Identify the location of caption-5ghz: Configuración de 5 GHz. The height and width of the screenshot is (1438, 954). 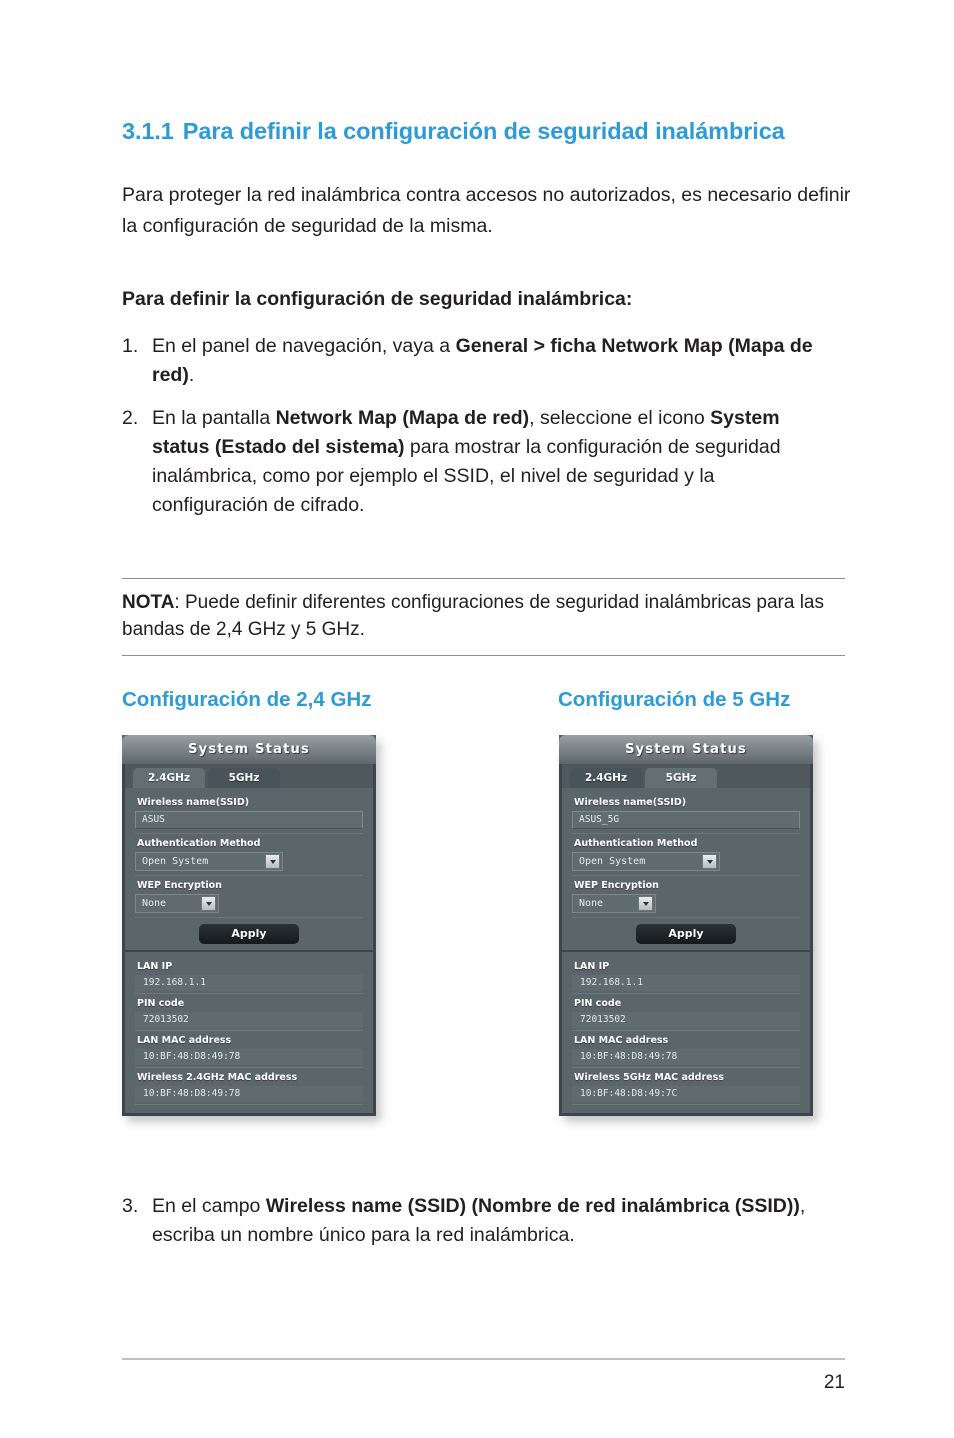
(674, 699).